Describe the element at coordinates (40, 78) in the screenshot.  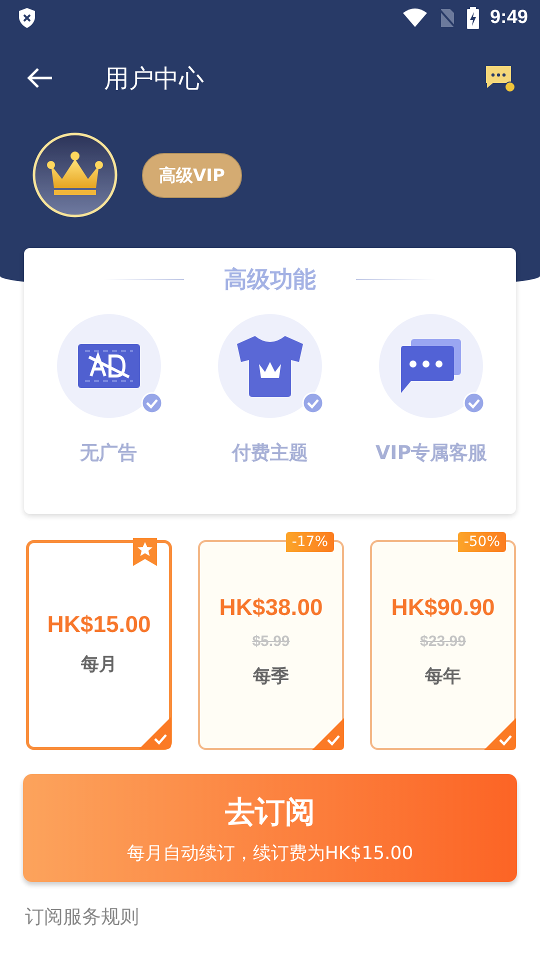
I see `back-arrow-icon` at that location.